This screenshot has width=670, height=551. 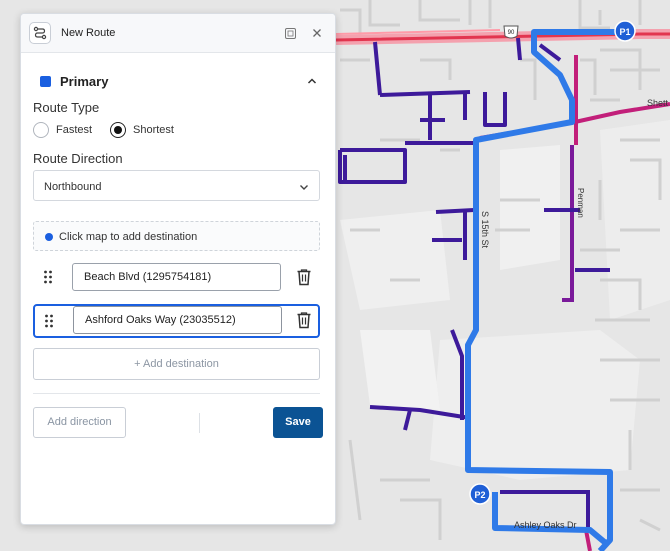 I want to click on highway-shield-icon: 90, so click(x=511, y=32).